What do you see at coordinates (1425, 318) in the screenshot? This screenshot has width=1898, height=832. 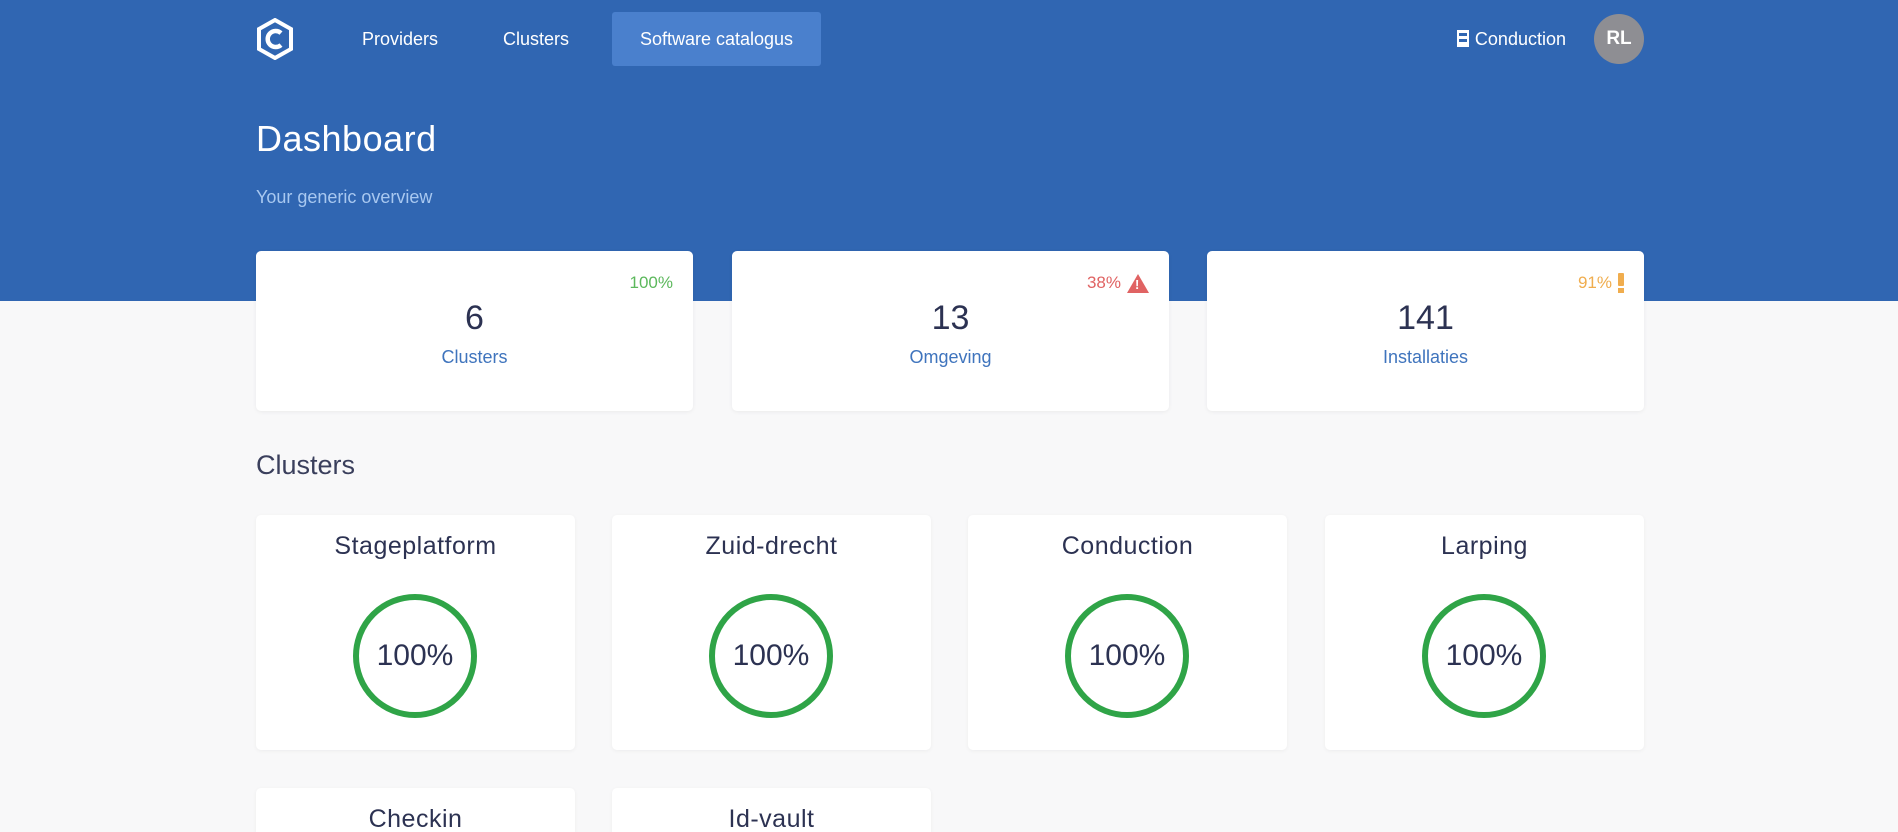 I see `stat-value: 141` at bounding box center [1425, 318].